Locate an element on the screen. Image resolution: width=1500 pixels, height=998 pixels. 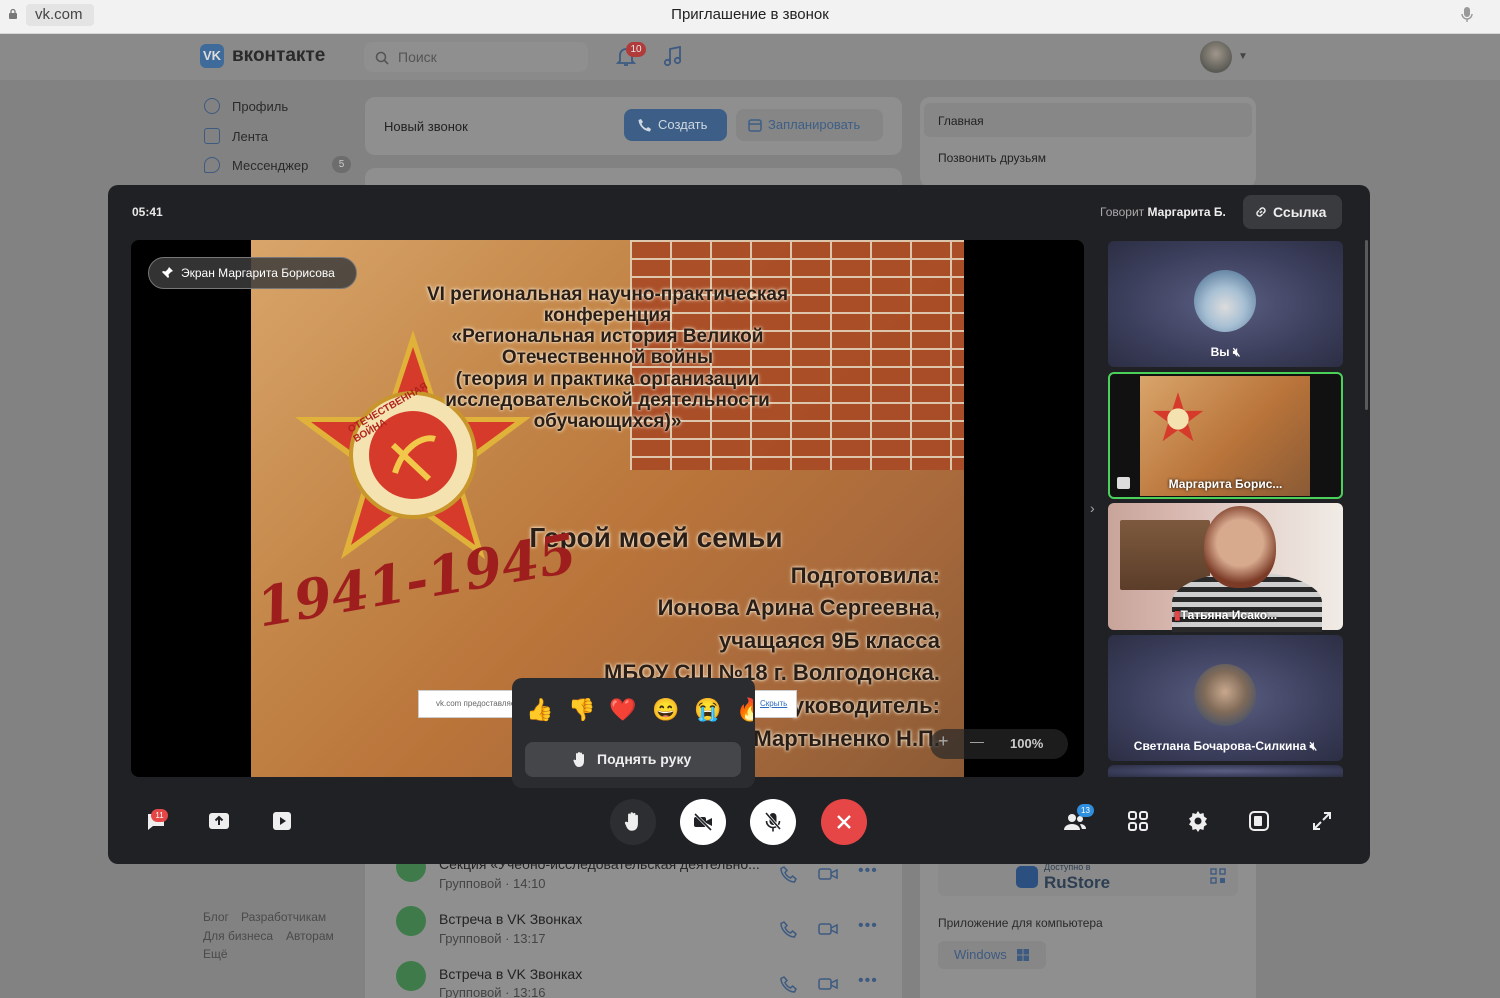
footer-link-blog: Блог is located at coordinates (216, 917).